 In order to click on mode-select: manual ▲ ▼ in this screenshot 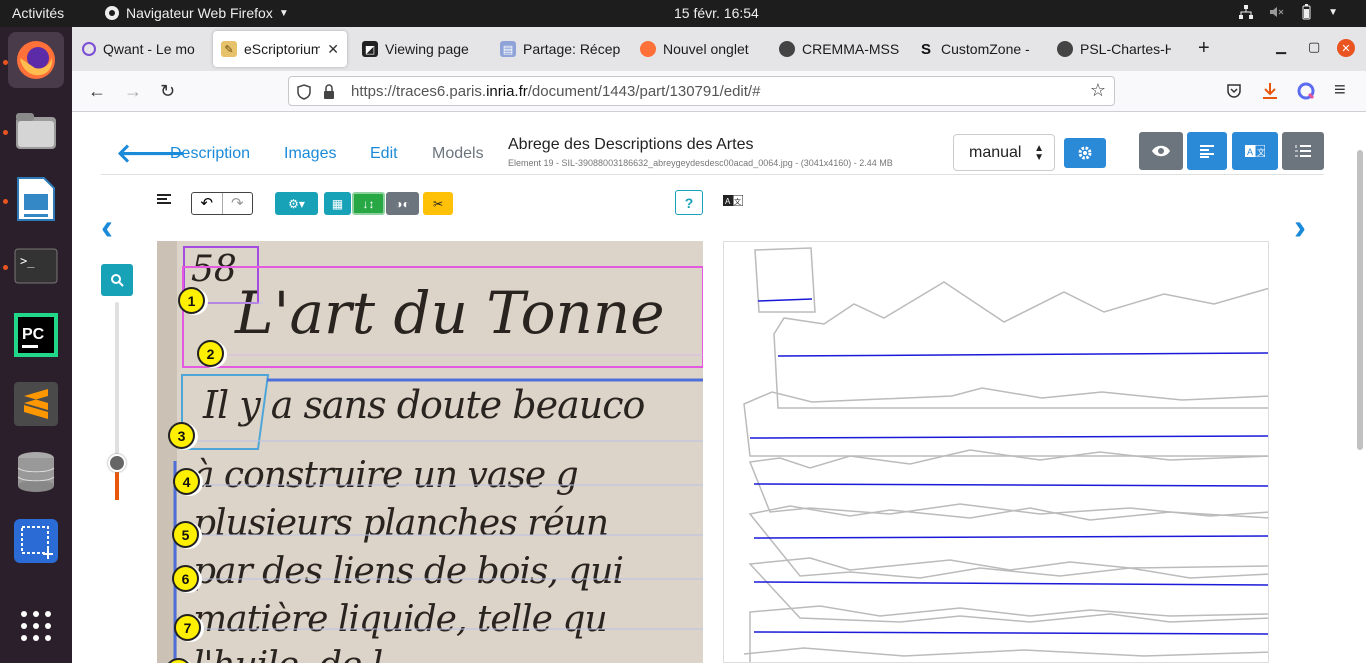, I will do `click(1004, 152)`.